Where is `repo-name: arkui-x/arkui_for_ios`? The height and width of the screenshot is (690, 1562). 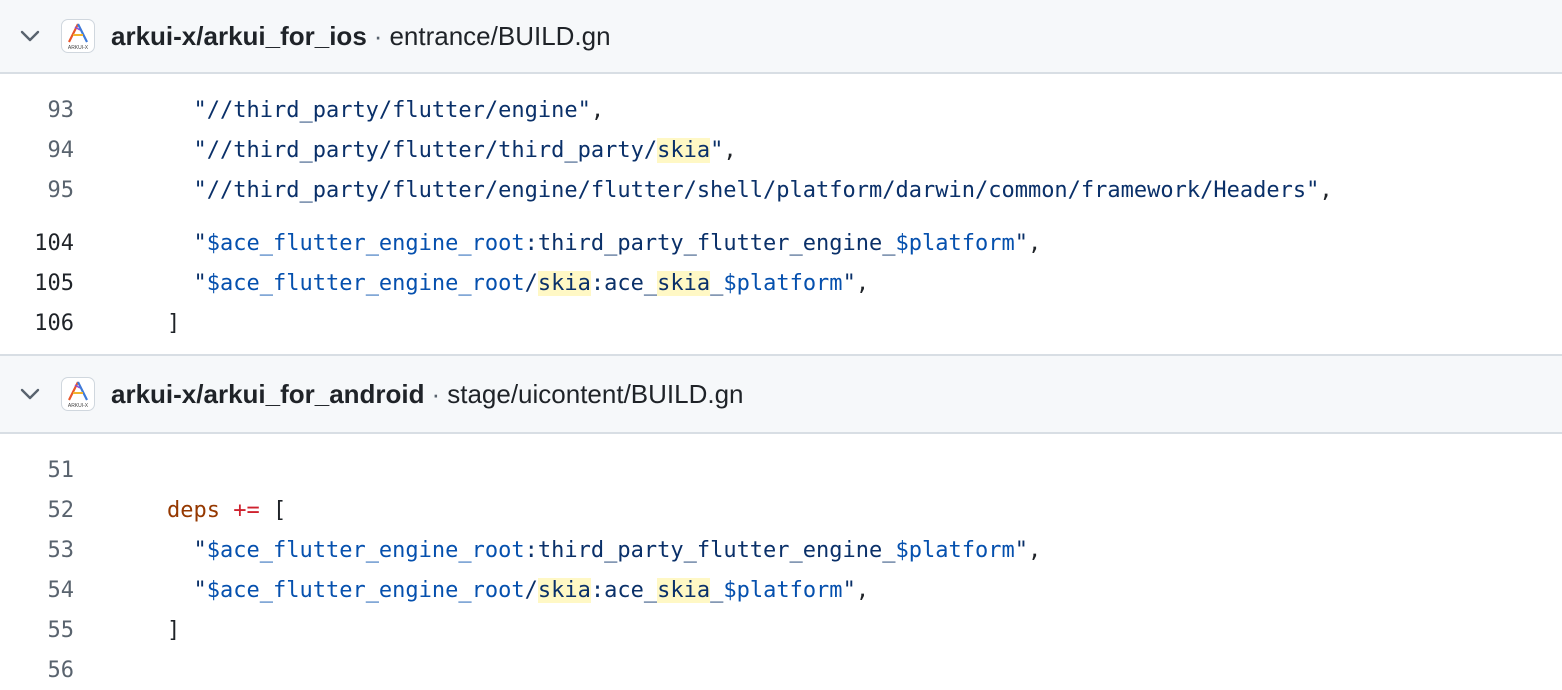
repo-name: arkui-x/arkui_for_ios is located at coordinates (239, 36).